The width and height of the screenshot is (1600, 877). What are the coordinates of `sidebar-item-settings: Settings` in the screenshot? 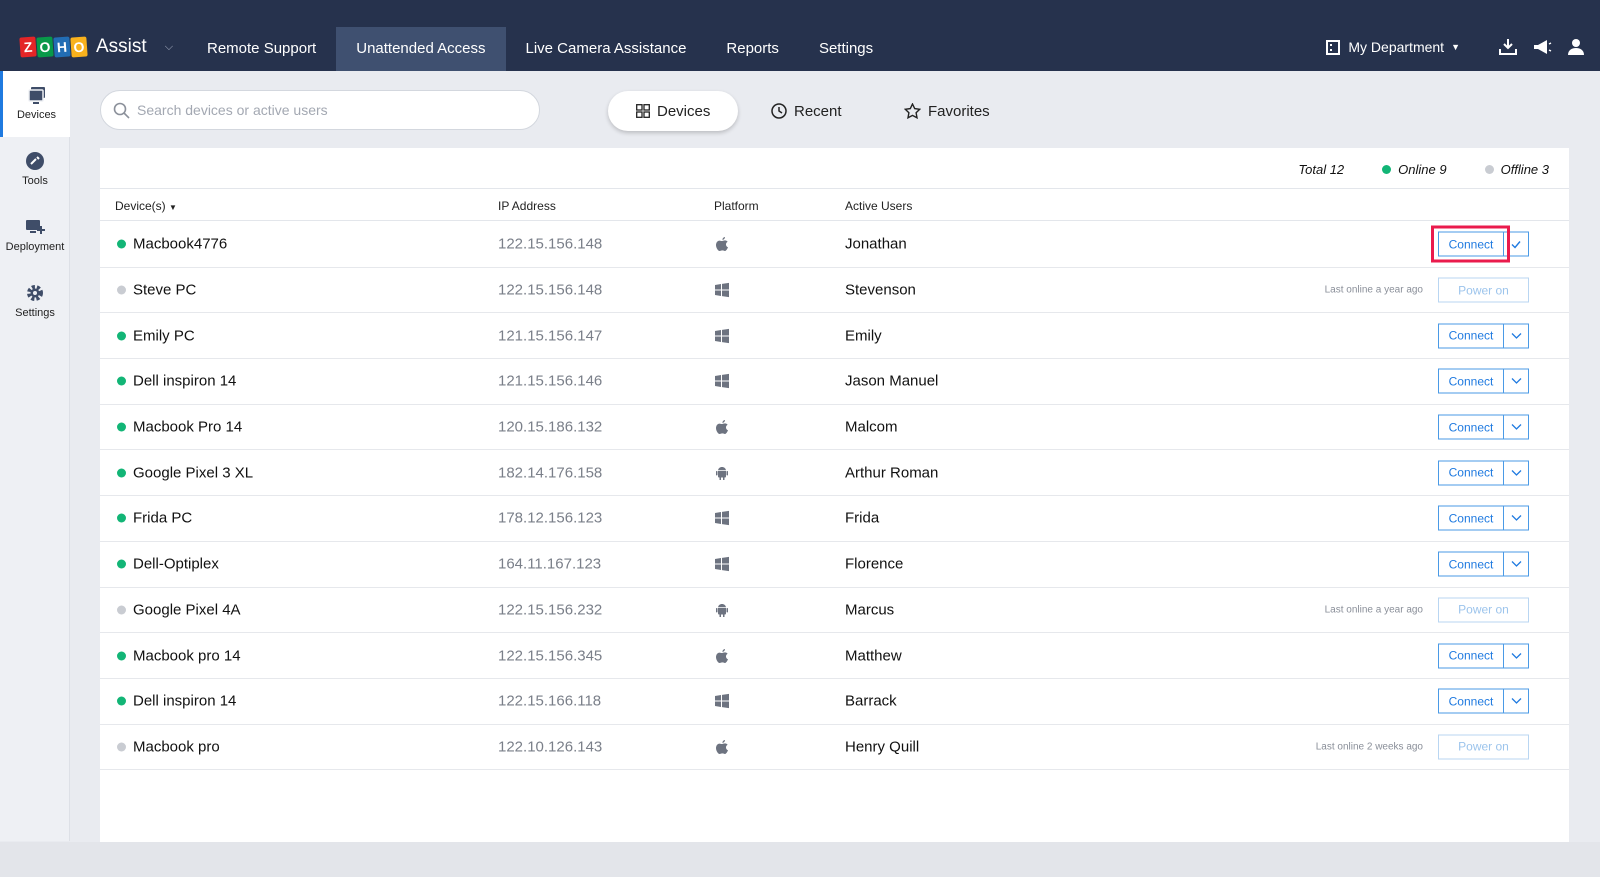 It's located at (35, 302).